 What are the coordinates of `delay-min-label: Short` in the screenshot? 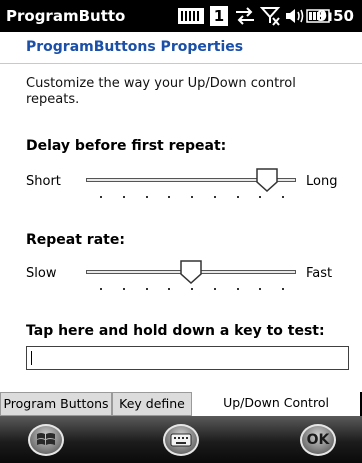 It's located at (43, 181).